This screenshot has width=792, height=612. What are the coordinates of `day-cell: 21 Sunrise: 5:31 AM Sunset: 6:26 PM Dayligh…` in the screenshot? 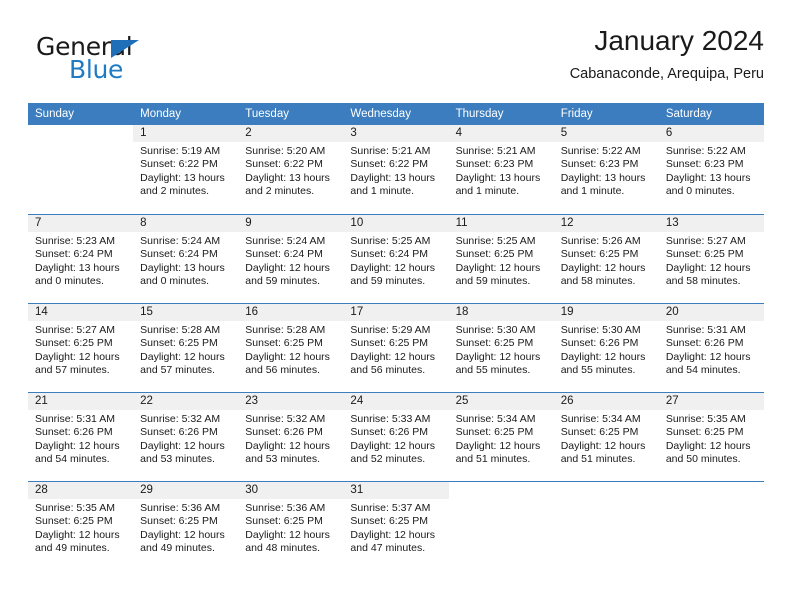 It's located at (81, 437).